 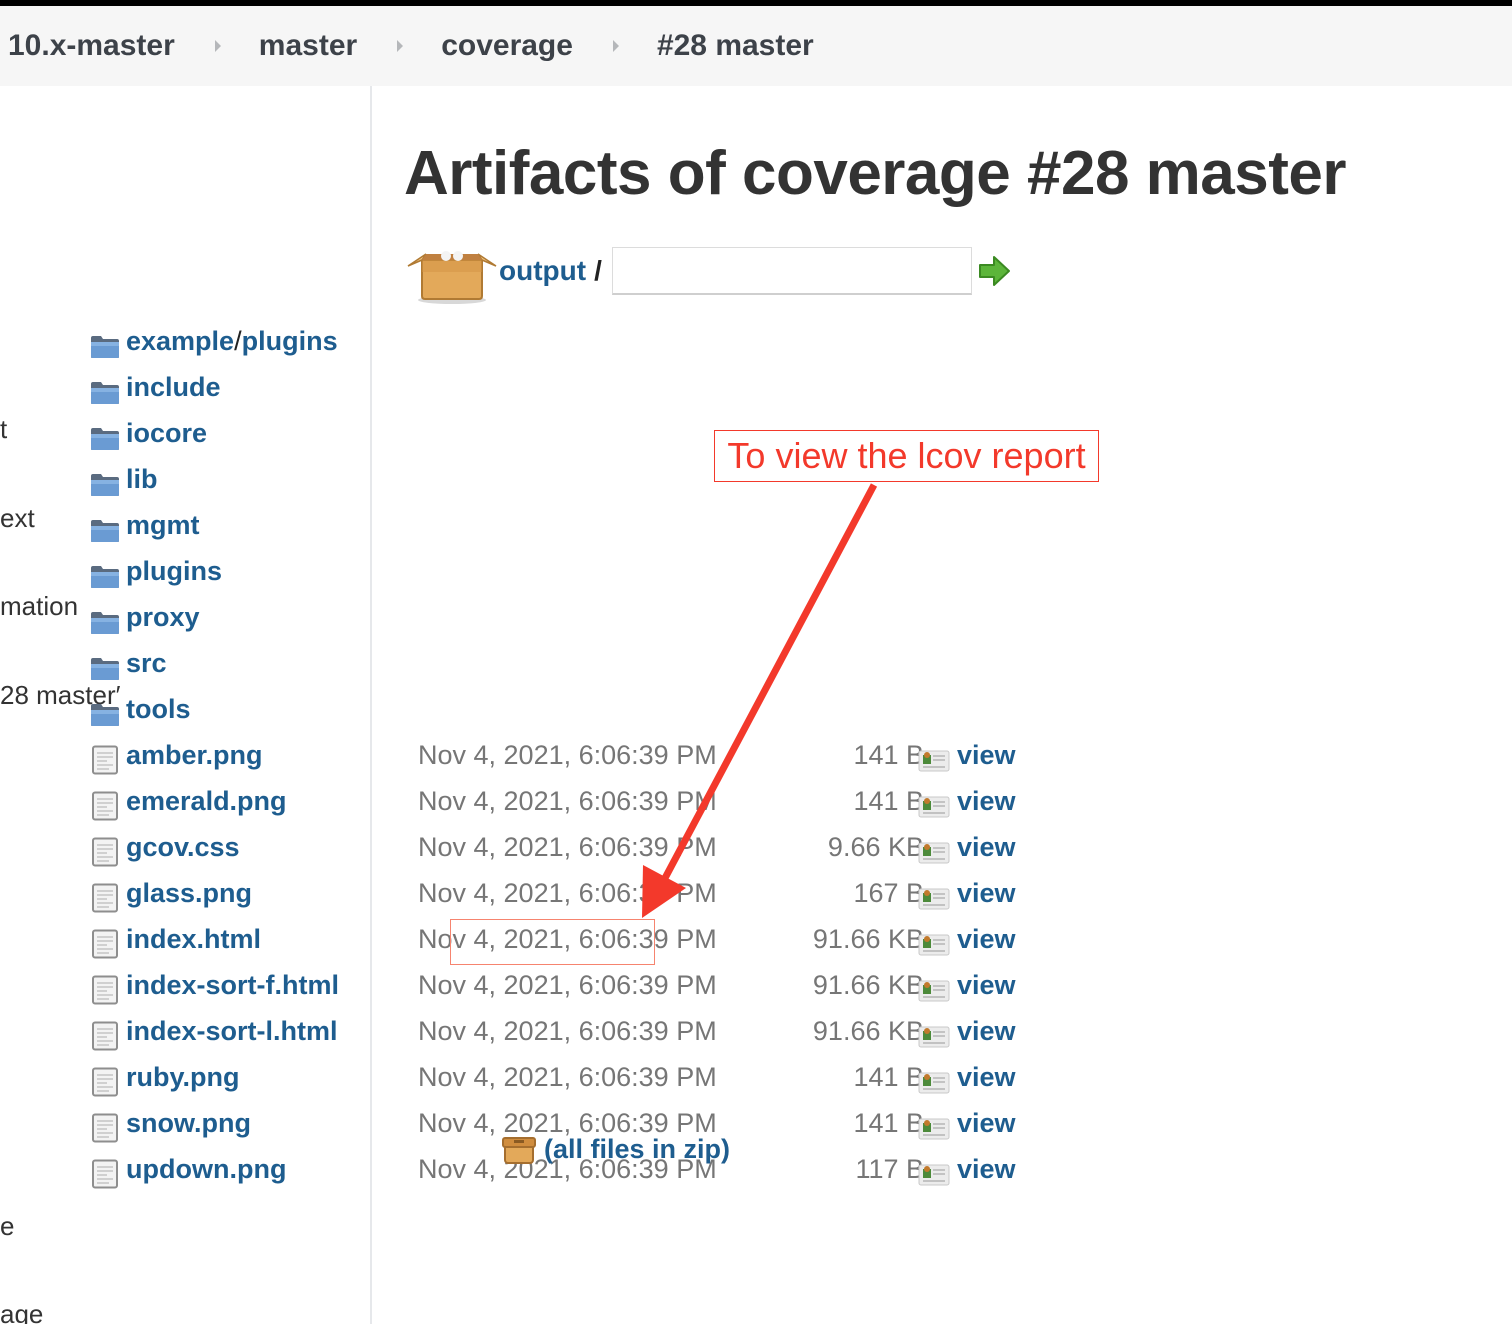 What do you see at coordinates (193, 939) in the screenshot?
I see `file-link: index.html` at bounding box center [193, 939].